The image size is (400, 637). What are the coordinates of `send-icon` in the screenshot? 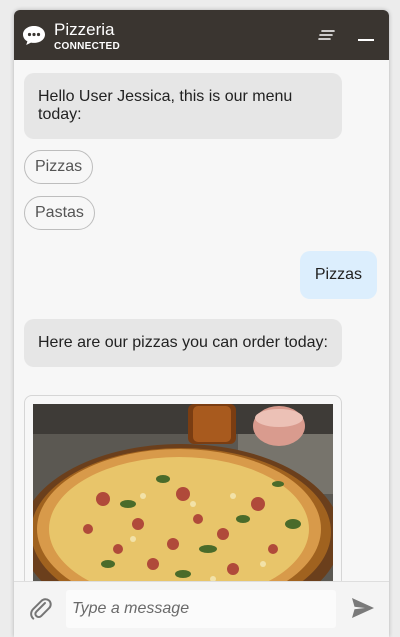 It's located at (363, 608).